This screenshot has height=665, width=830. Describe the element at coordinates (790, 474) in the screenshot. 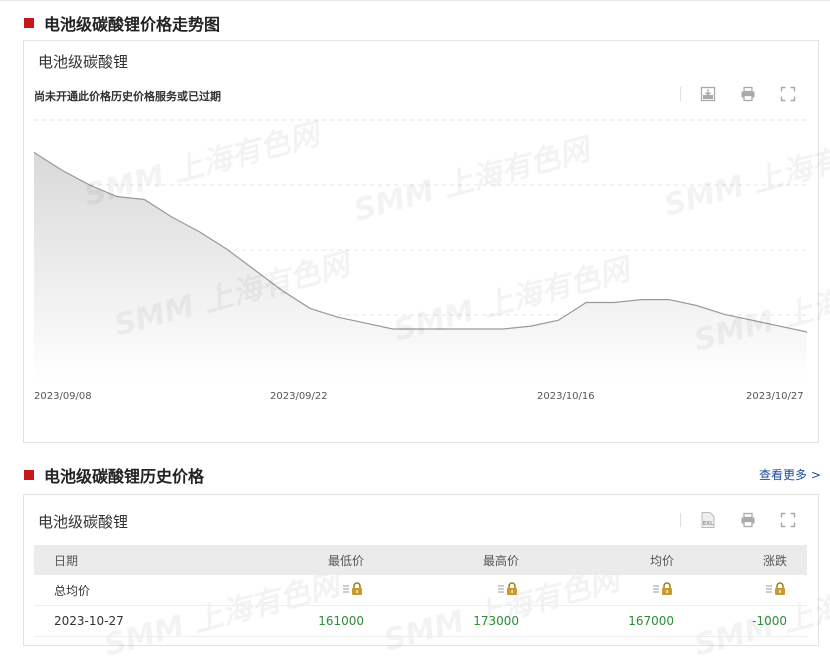

I see `view-more-link: 查看更多 >` at that location.